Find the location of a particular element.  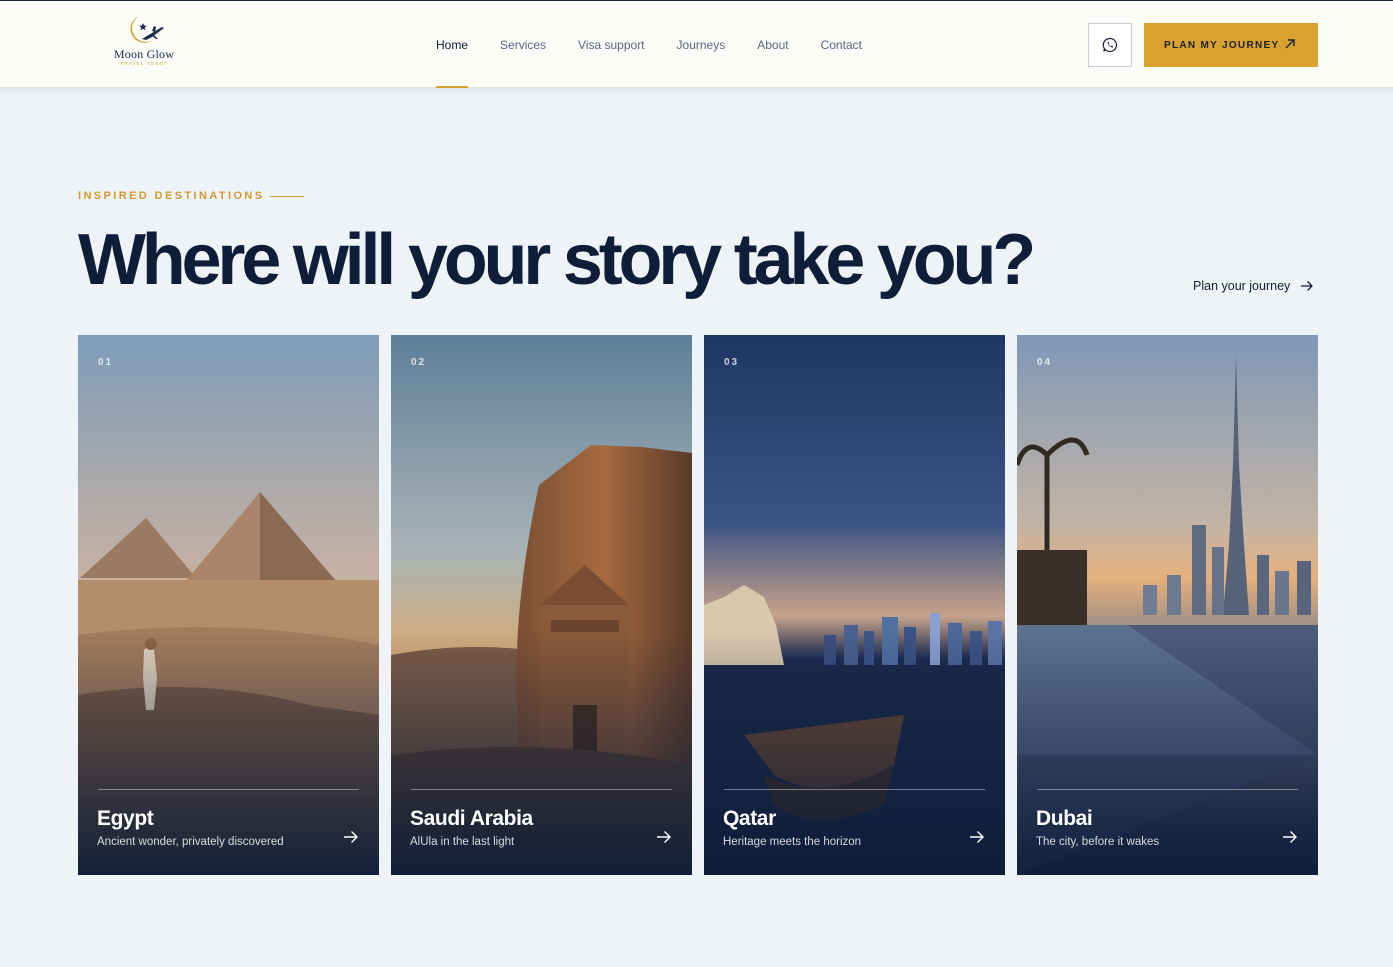

header-shadow is located at coordinates (696, 91).